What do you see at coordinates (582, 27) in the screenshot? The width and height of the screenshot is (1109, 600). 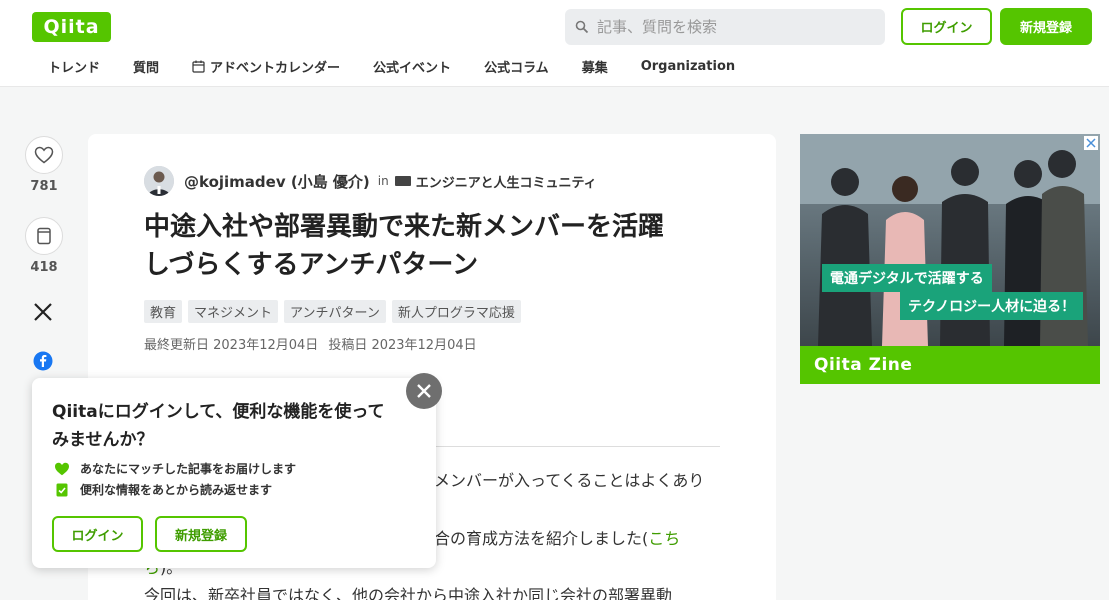 I see `search-icon` at bounding box center [582, 27].